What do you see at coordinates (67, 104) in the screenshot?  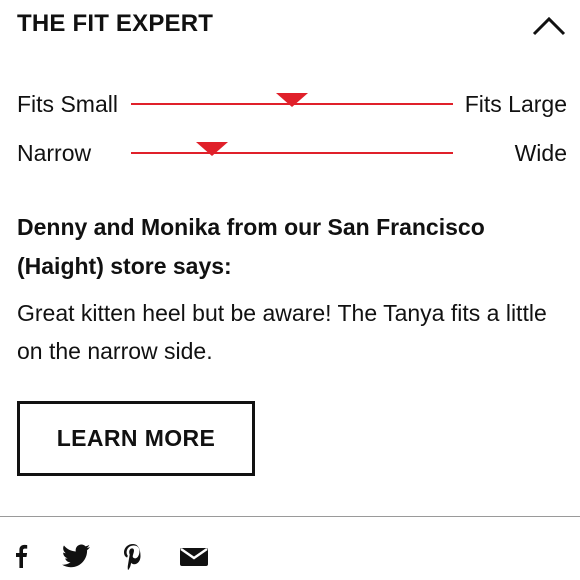 I see `scale-left-label: Fits Small` at bounding box center [67, 104].